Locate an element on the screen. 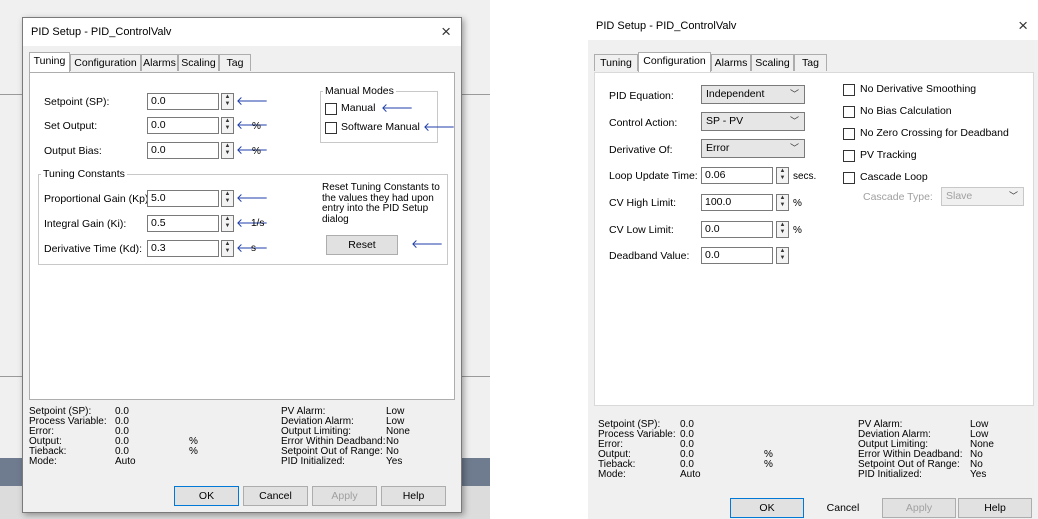 The image size is (1038, 519). cascade-loop-checkbox is located at coordinates (849, 178).